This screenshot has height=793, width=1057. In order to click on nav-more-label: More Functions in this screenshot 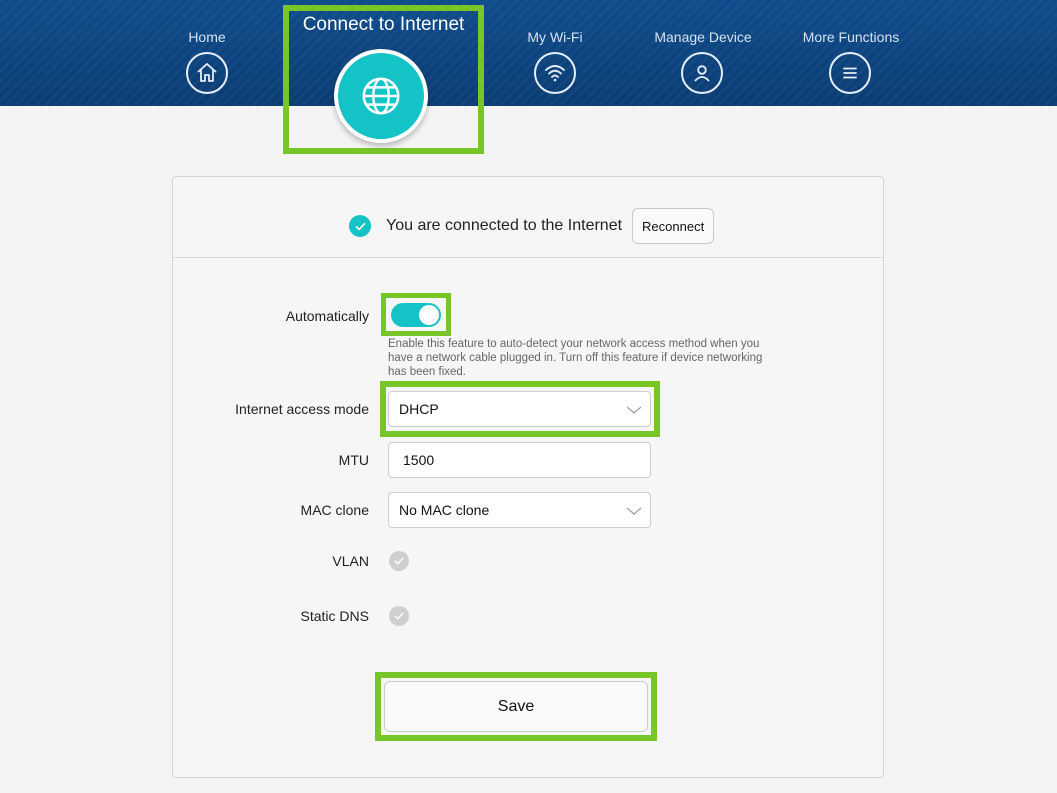, I will do `click(851, 37)`.